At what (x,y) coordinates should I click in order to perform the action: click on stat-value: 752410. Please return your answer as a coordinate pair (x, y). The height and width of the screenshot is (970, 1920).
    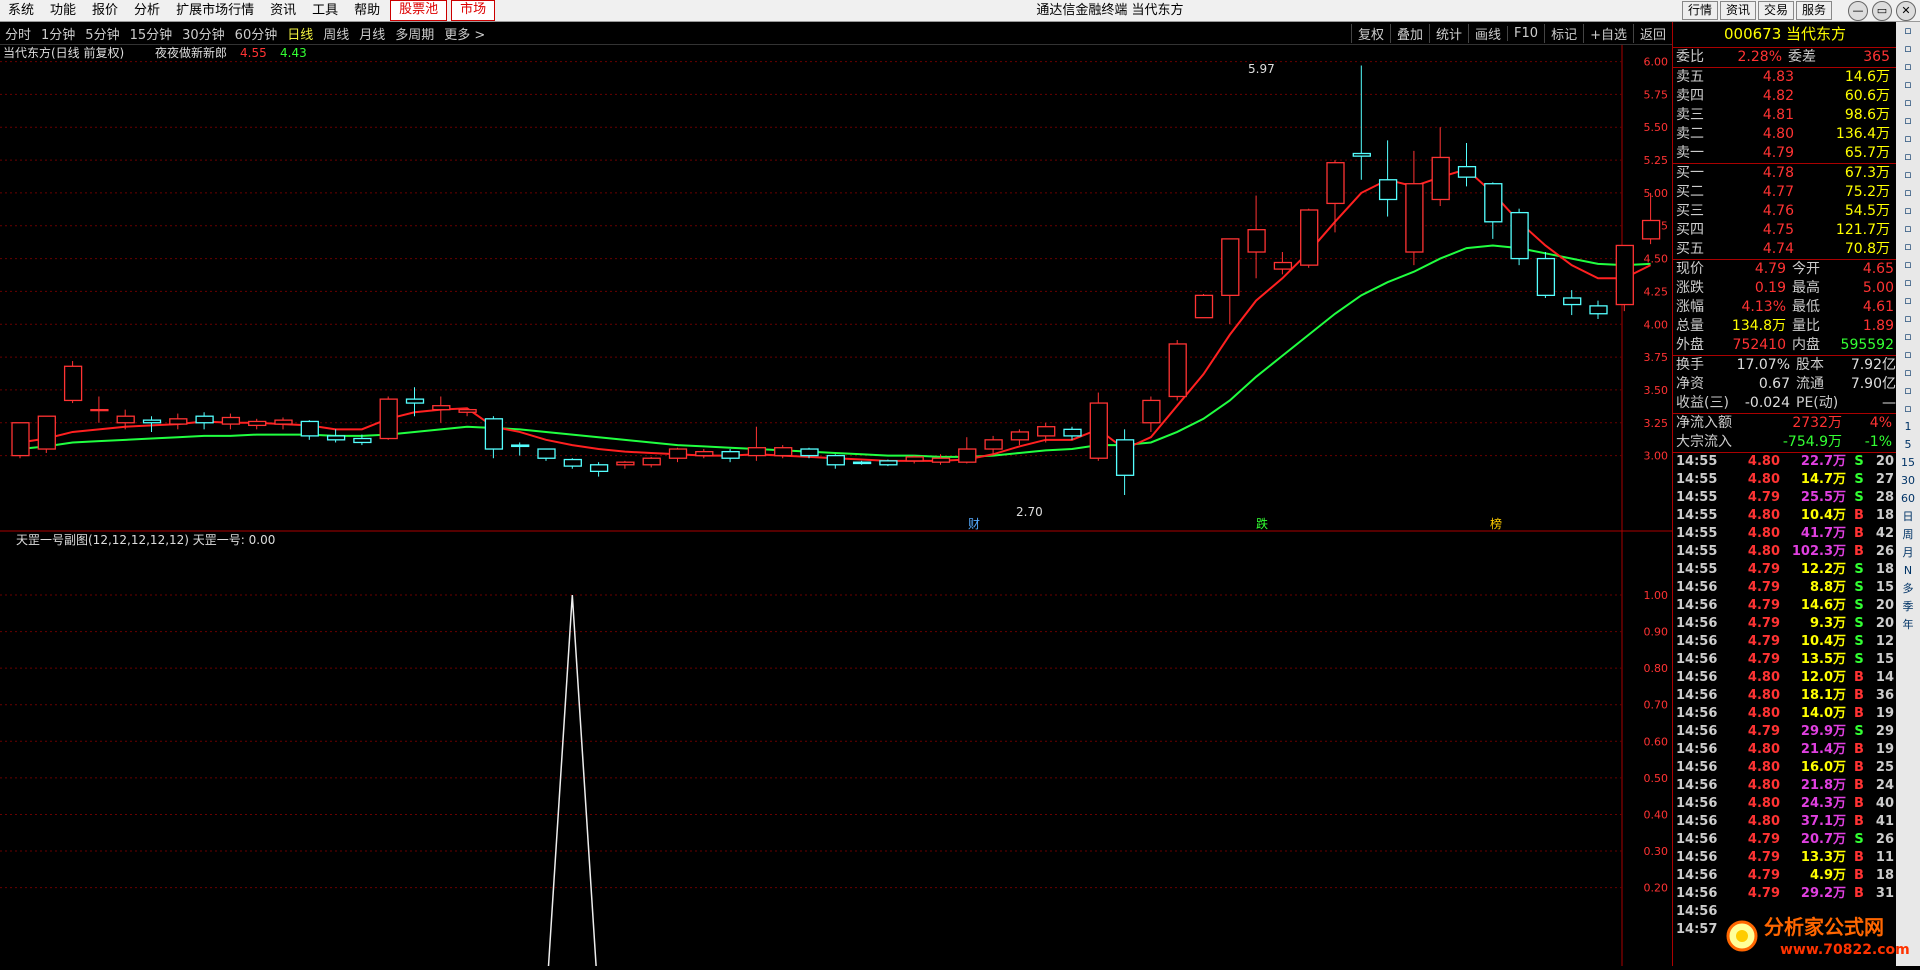
    Looking at the image, I should click on (1759, 345).